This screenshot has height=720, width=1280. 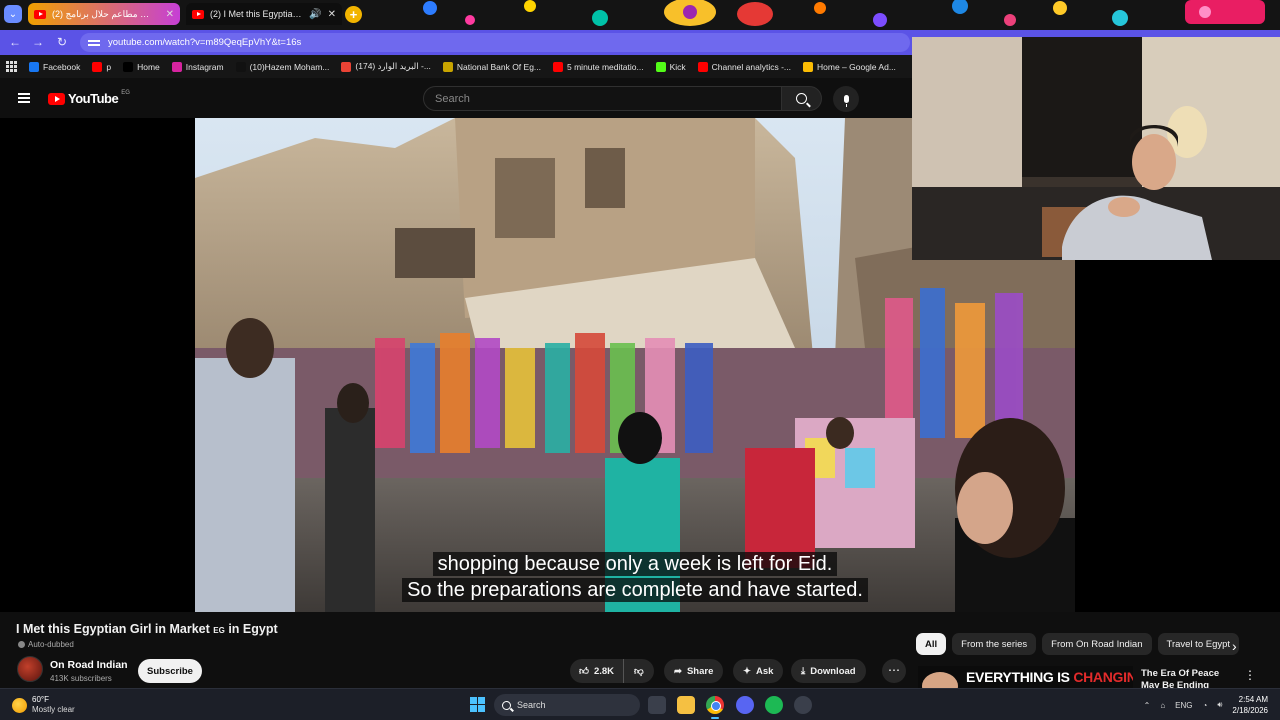 I want to click on taskbar-search: Search, so click(x=567, y=705).